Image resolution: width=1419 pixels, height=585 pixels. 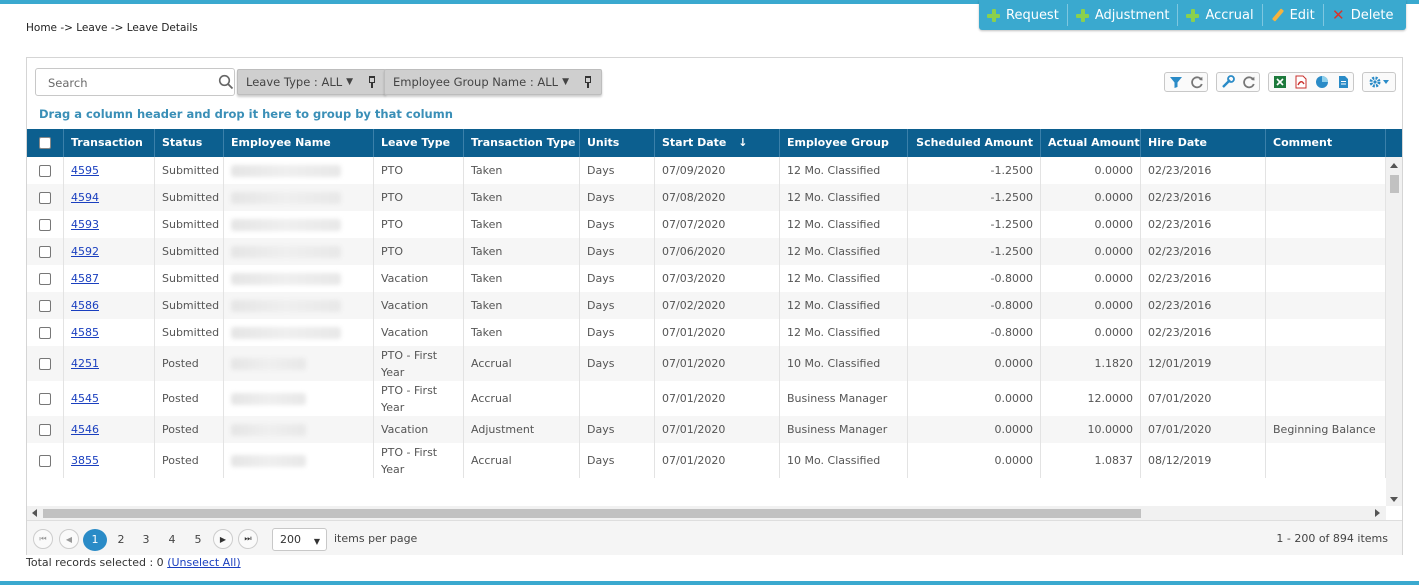 I want to click on page-3: 3, so click(x=146, y=540).